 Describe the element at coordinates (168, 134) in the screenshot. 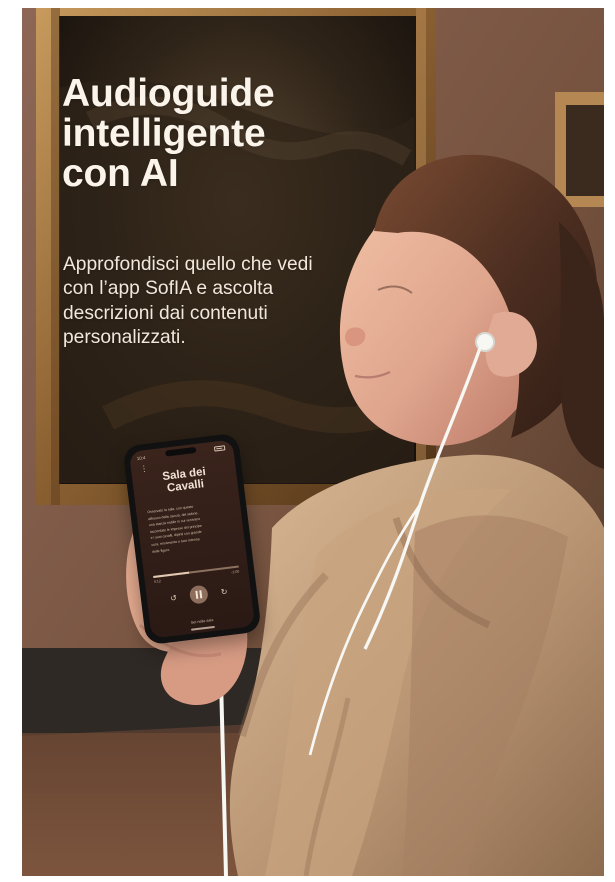

I see `hero-title: Audioguide intelligente con AI` at that location.